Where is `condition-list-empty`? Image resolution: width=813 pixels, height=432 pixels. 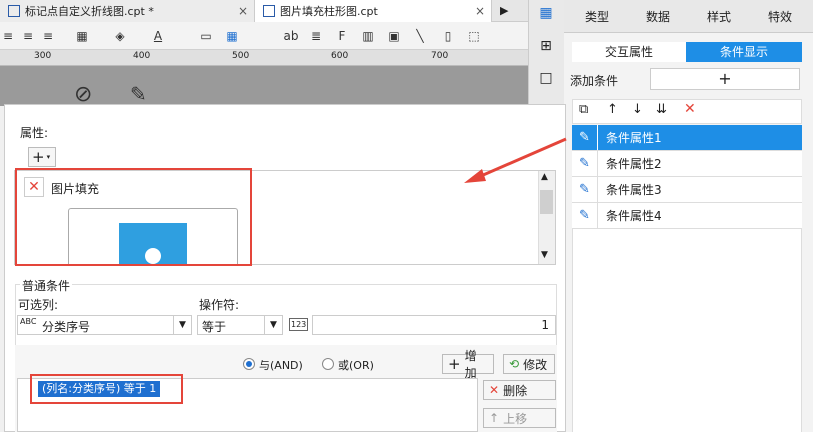 condition-list-empty is located at coordinates (687, 330).